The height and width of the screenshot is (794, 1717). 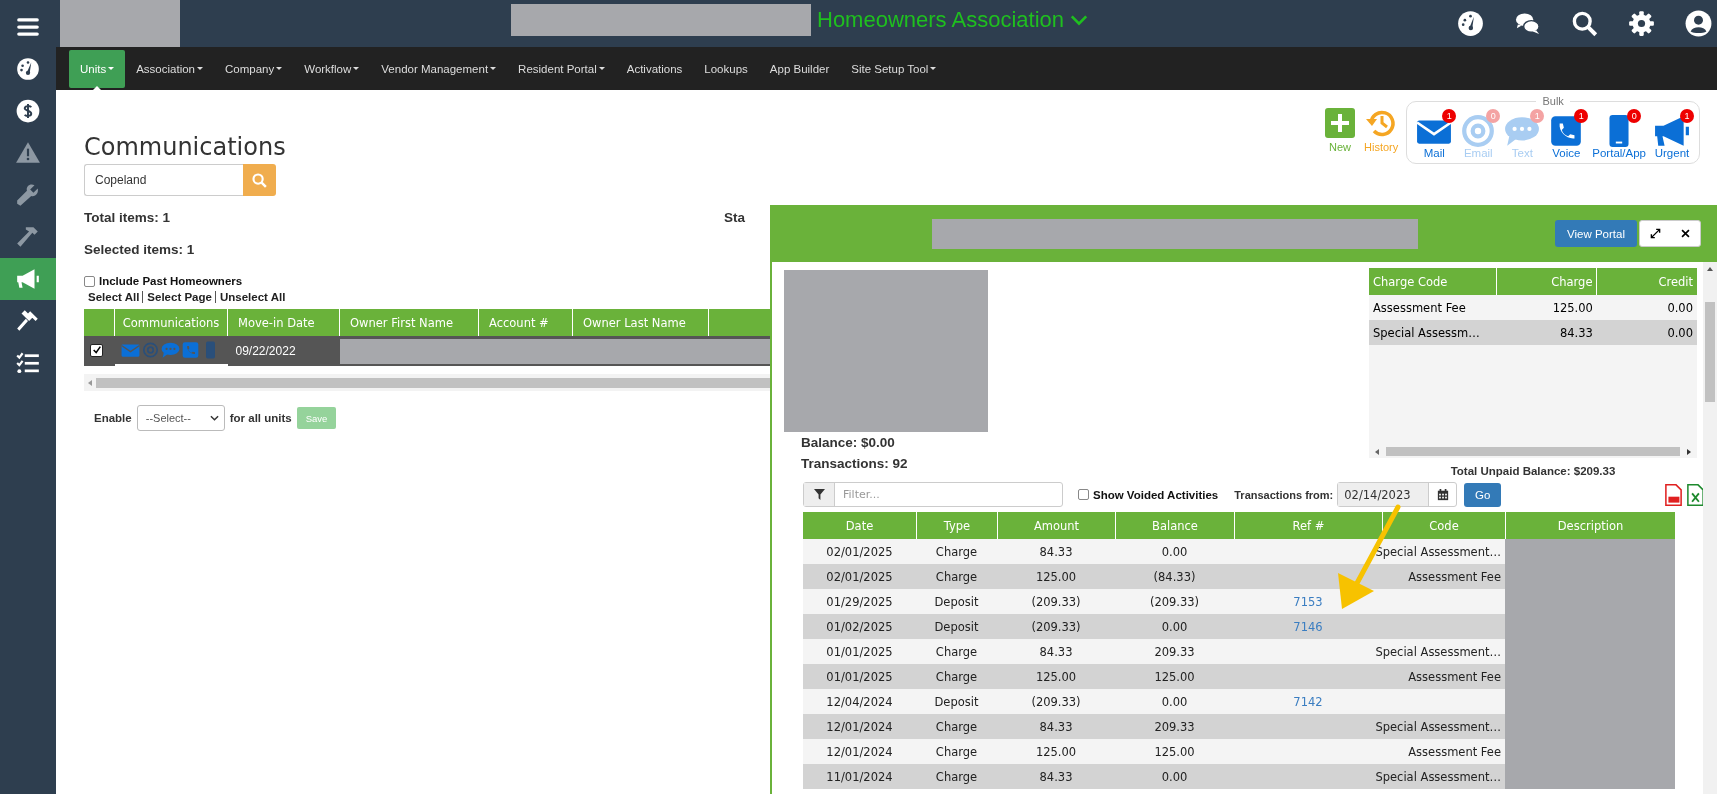 I want to click on scroll-right-icon, so click(x=1689, y=451).